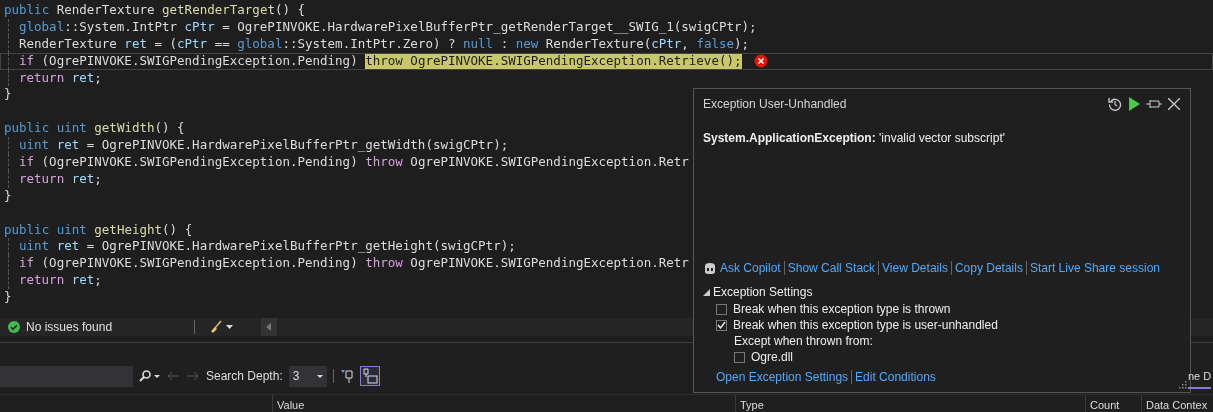  Describe the element at coordinates (222, 44) in the screenshot. I see `code-token: ==` at that location.